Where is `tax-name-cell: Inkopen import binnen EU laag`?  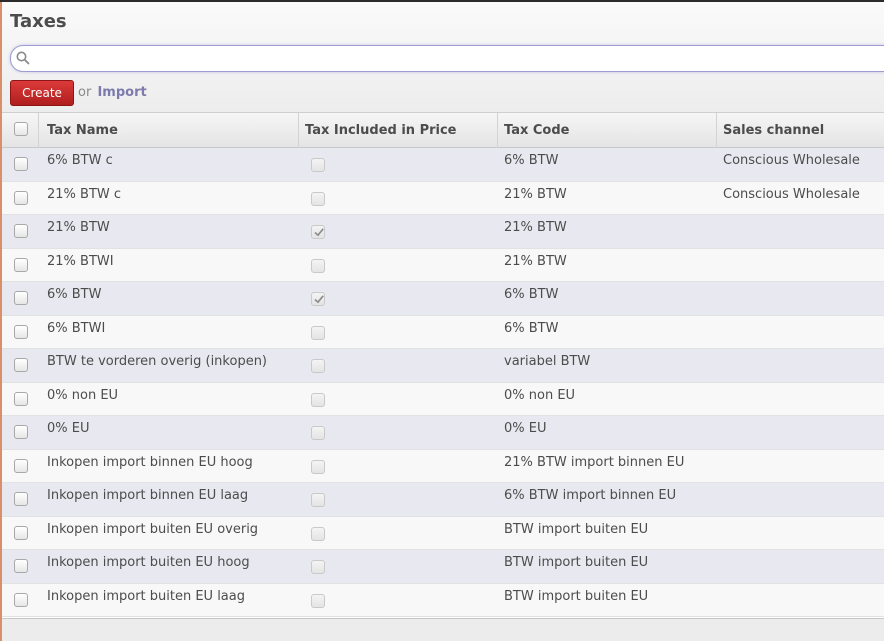
tax-name-cell: Inkopen import binnen EU laag is located at coordinates (148, 495).